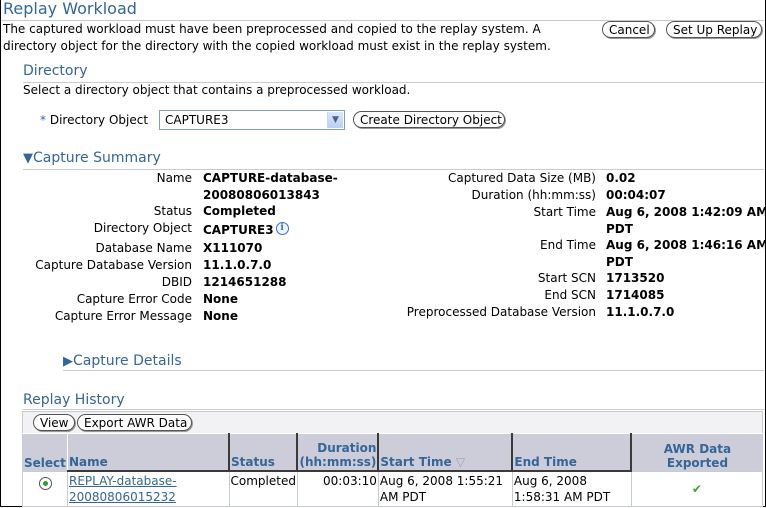 The image size is (766, 508). I want to click on summary-label-dbid: DBID, so click(176, 282).